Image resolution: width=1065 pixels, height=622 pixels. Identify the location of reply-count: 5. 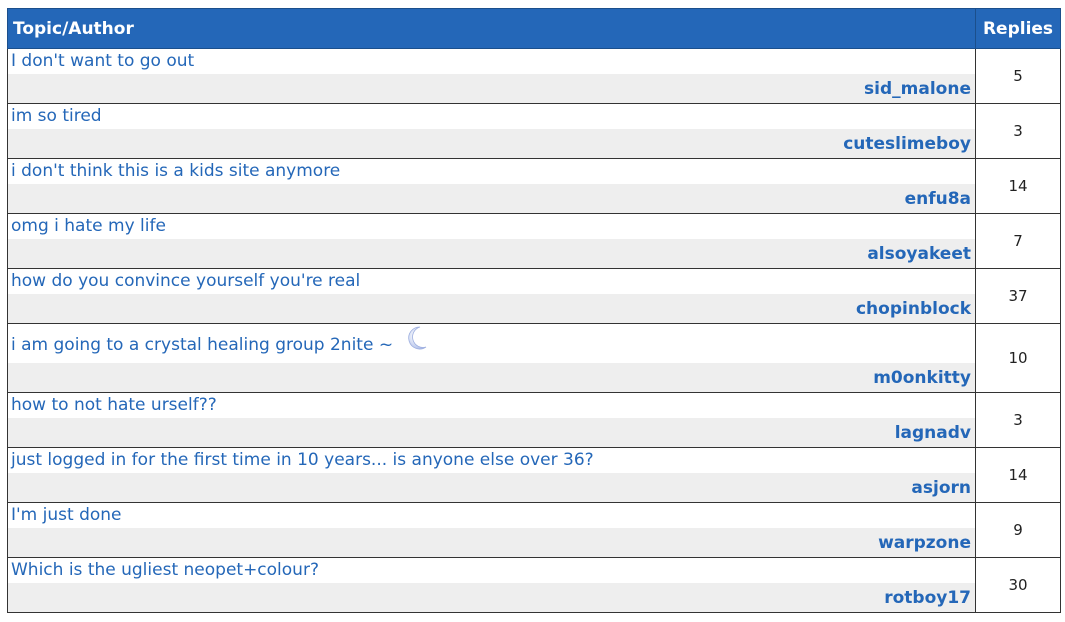
(1018, 76).